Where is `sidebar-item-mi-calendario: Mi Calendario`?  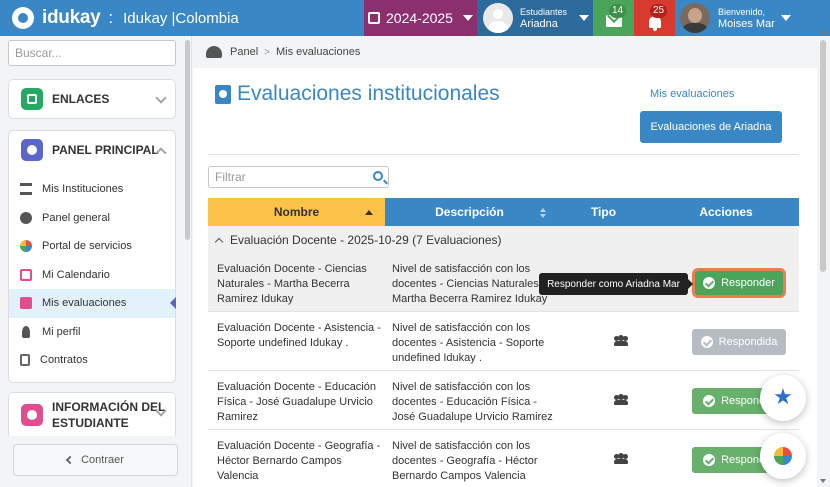
sidebar-item-mi-calendario: Mi Calendario is located at coordinates (92, 275).